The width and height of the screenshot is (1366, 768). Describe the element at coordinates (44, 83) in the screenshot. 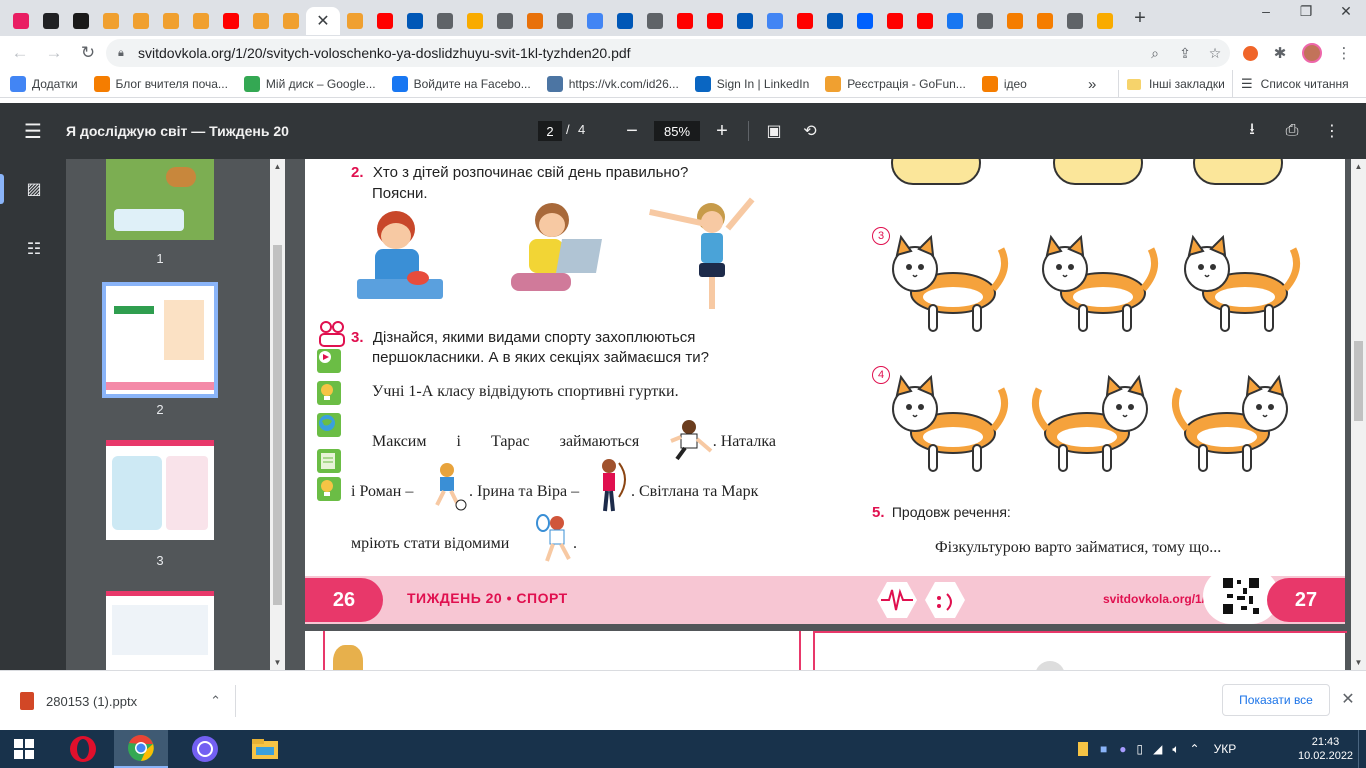

I see `bookmark-item: Додатки` at that location.